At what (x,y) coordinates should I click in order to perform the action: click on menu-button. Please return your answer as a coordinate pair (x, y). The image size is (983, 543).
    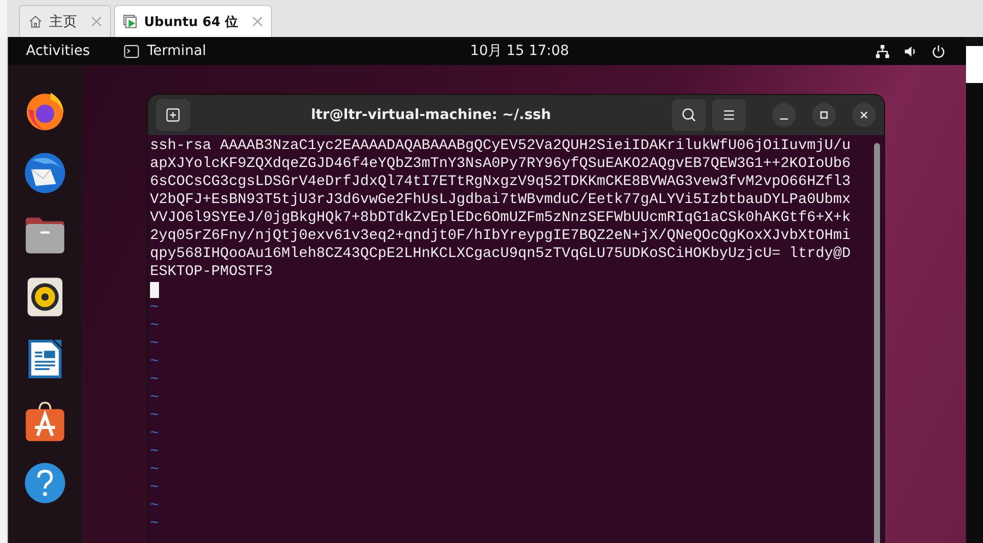
    Looking at the image, I should click on (729, 115).